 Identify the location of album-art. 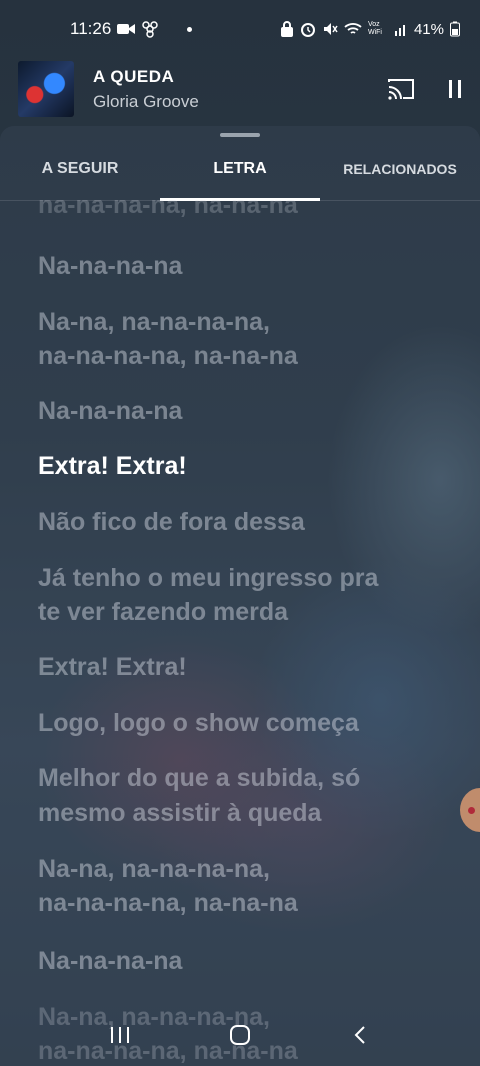
(46, 89).